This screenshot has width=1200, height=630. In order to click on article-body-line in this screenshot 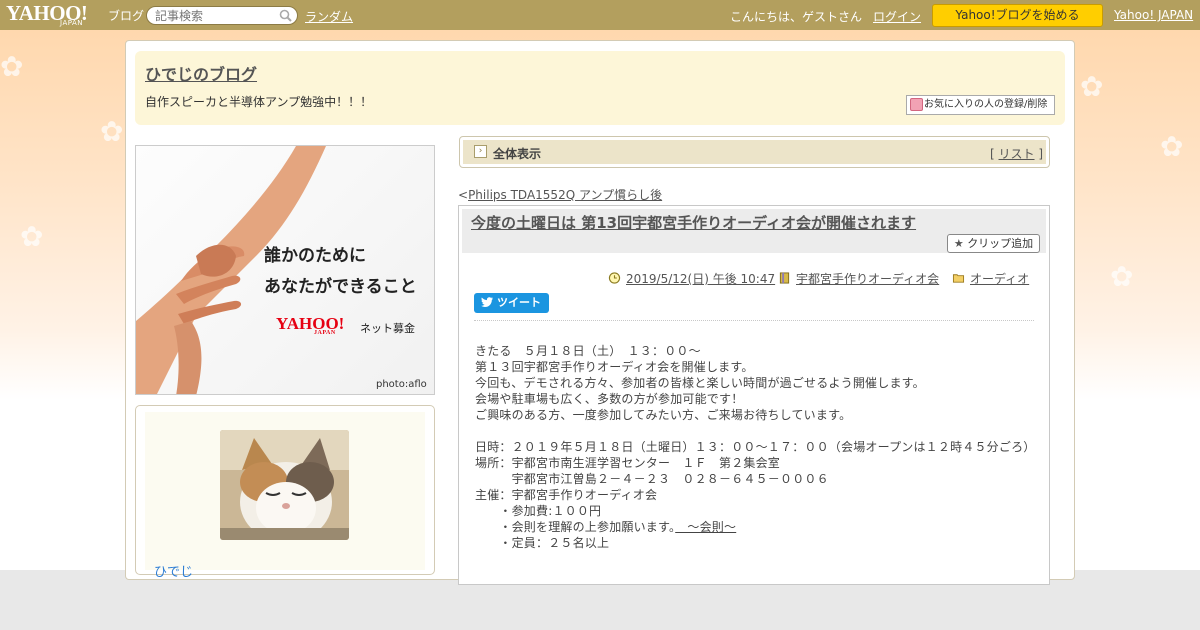, I will do `click(760, 431)`.